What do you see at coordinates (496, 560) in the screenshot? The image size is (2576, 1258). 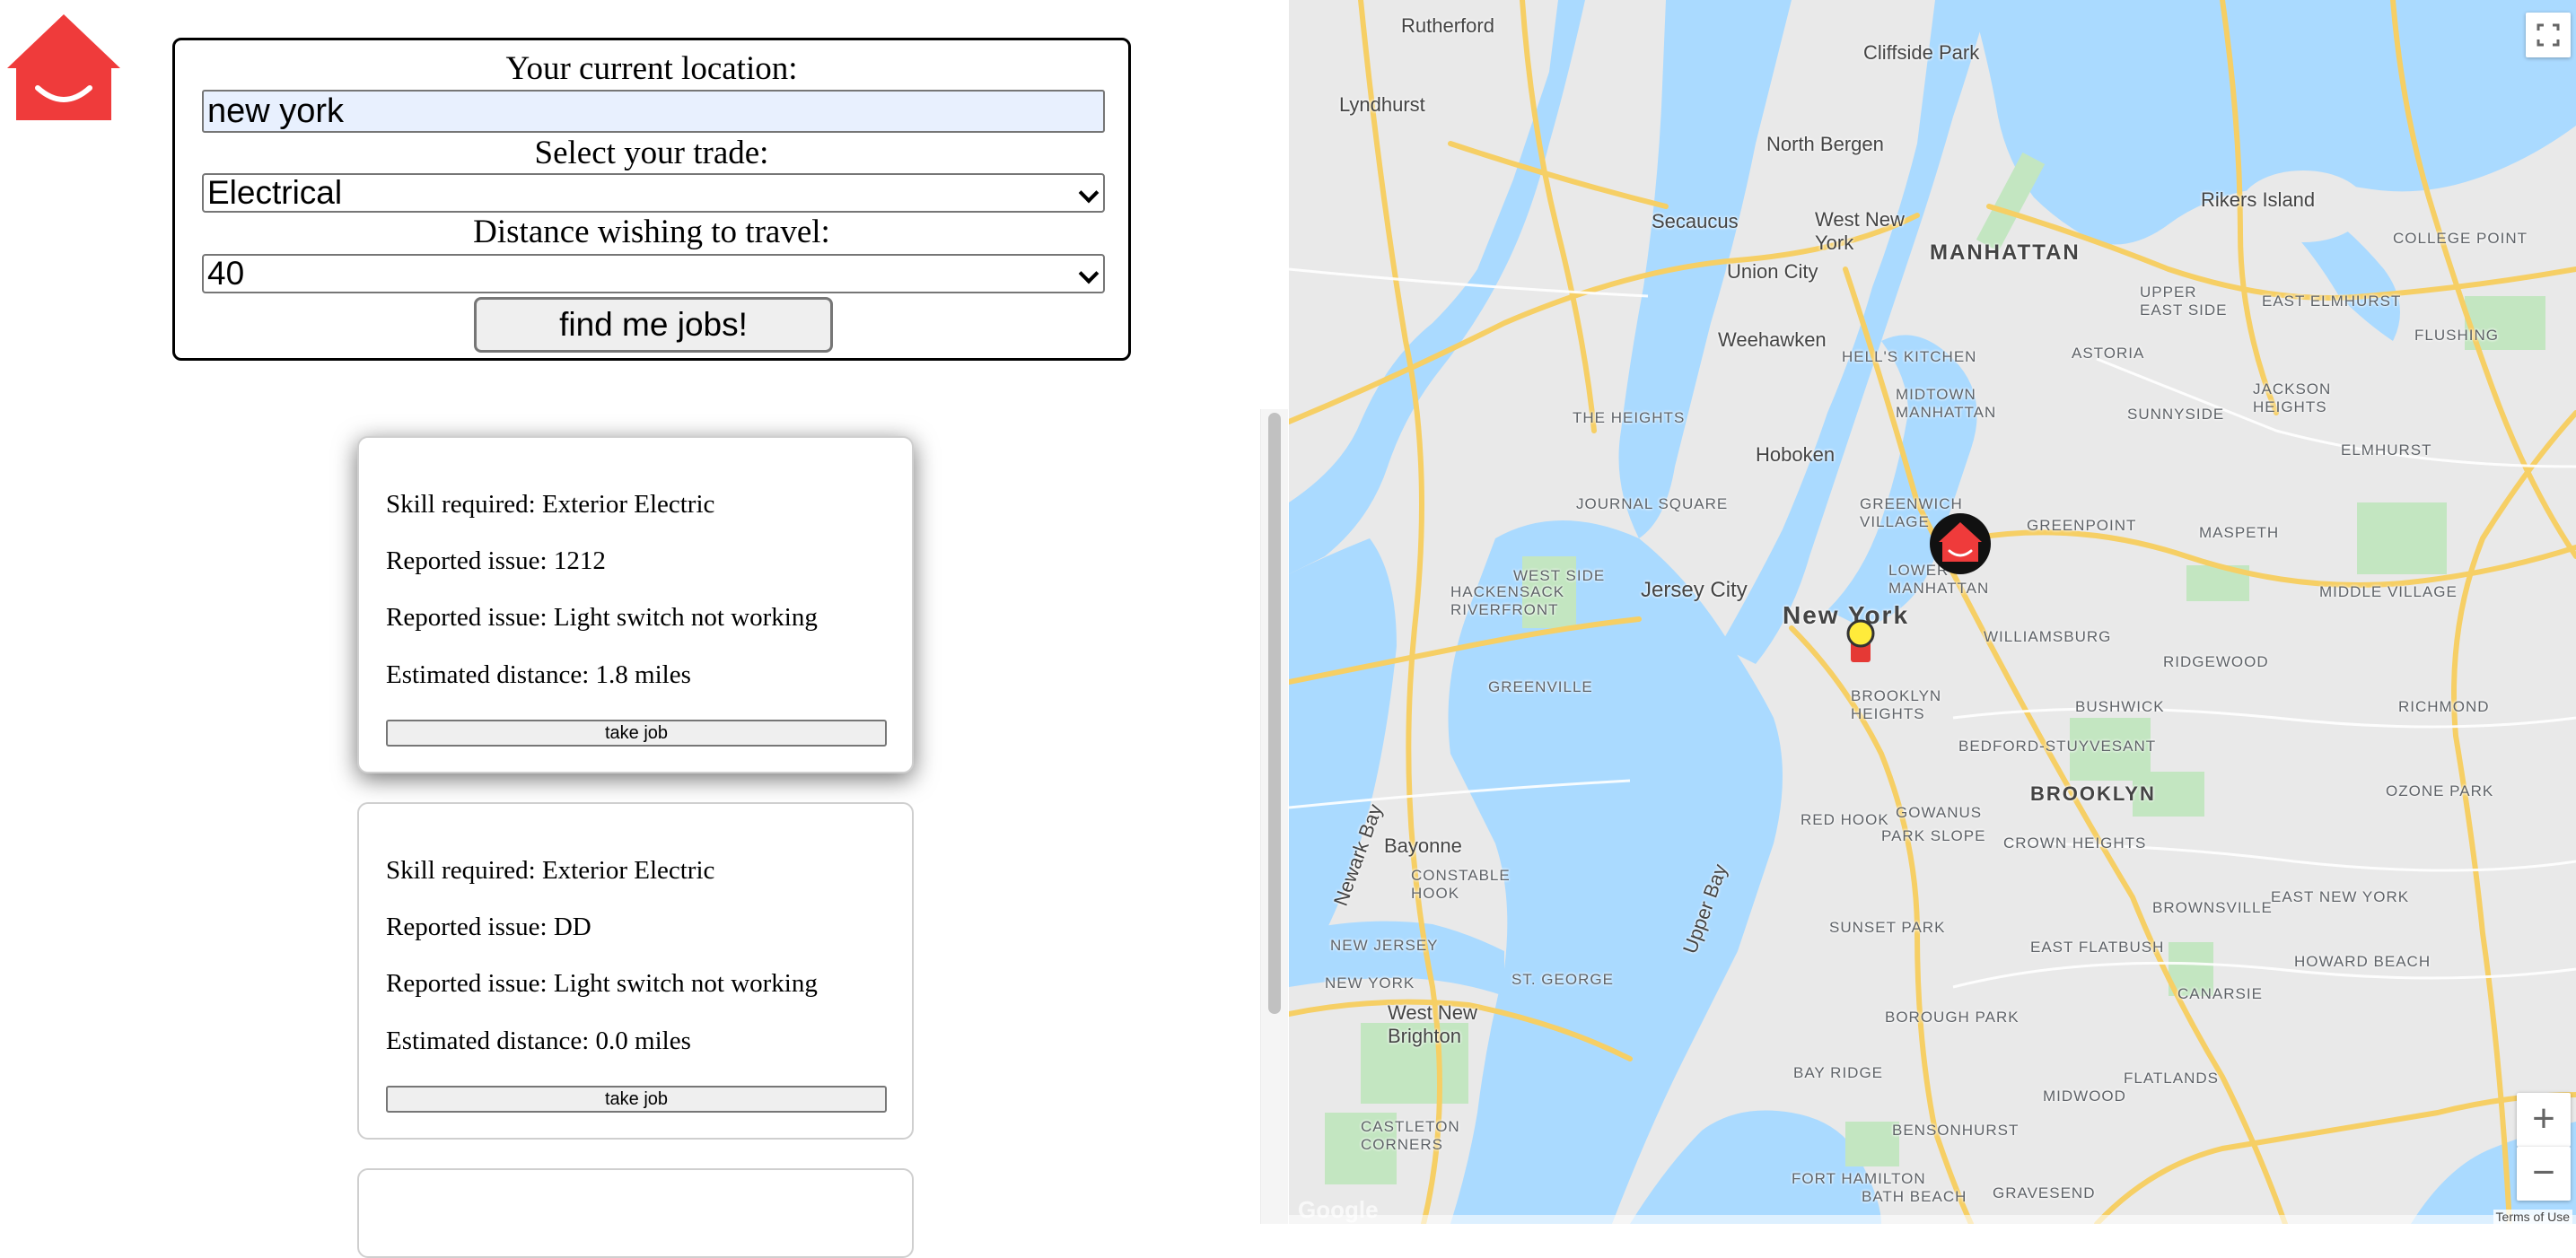 I see `job-issue-id: Reported issue: 1212` at bounding box center [496, 560].